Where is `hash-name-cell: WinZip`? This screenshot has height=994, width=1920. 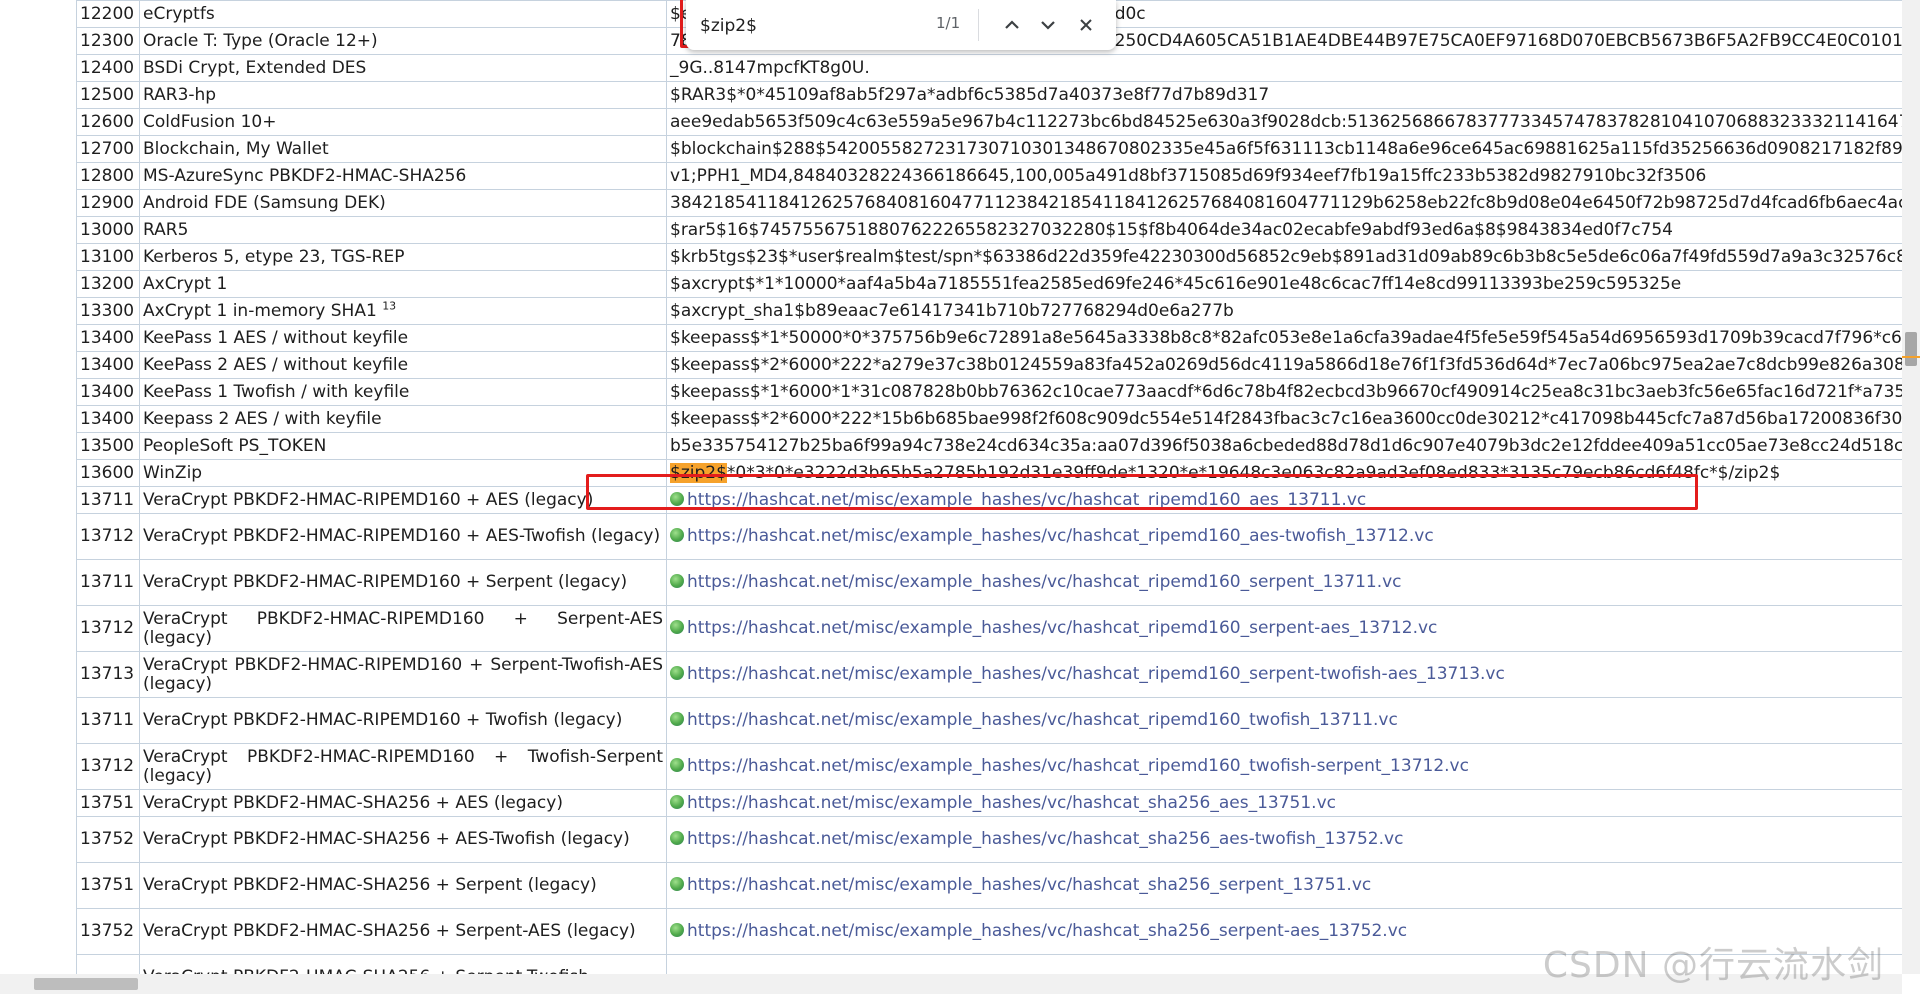 hash-name-cell: WinZip is located at coordinates (403, 473).